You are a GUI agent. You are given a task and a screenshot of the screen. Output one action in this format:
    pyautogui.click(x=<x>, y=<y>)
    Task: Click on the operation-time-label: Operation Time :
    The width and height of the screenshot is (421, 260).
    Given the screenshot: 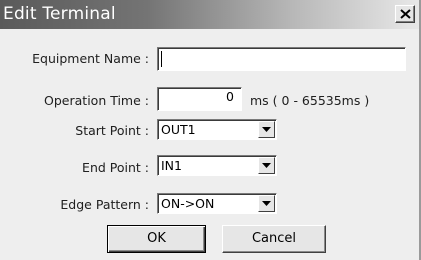 What is the action you would take?
    pyautogui.click(x=96, y=100)
    